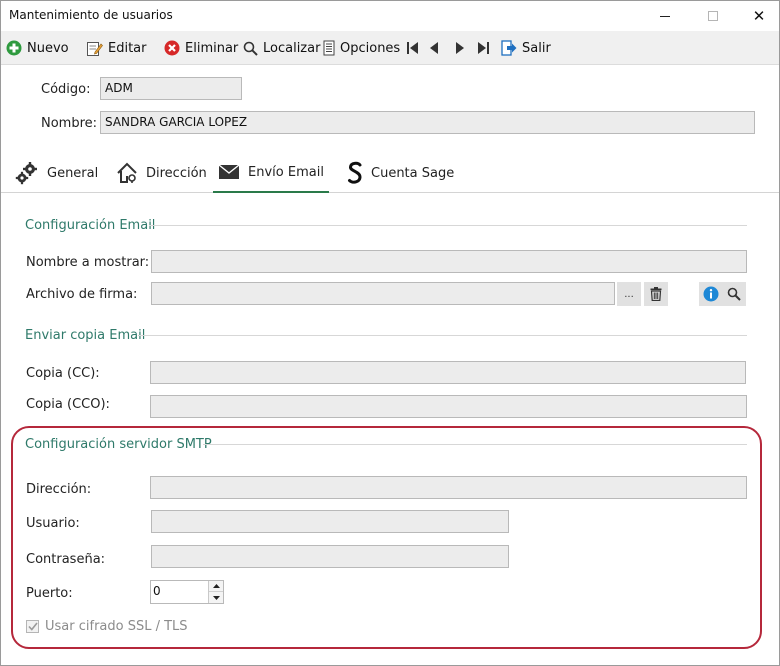 The image size is (780, 666). Describe the element at coordinates (69, 123) in the screenshot. I see `nombre-label: Nombre:` at that location.